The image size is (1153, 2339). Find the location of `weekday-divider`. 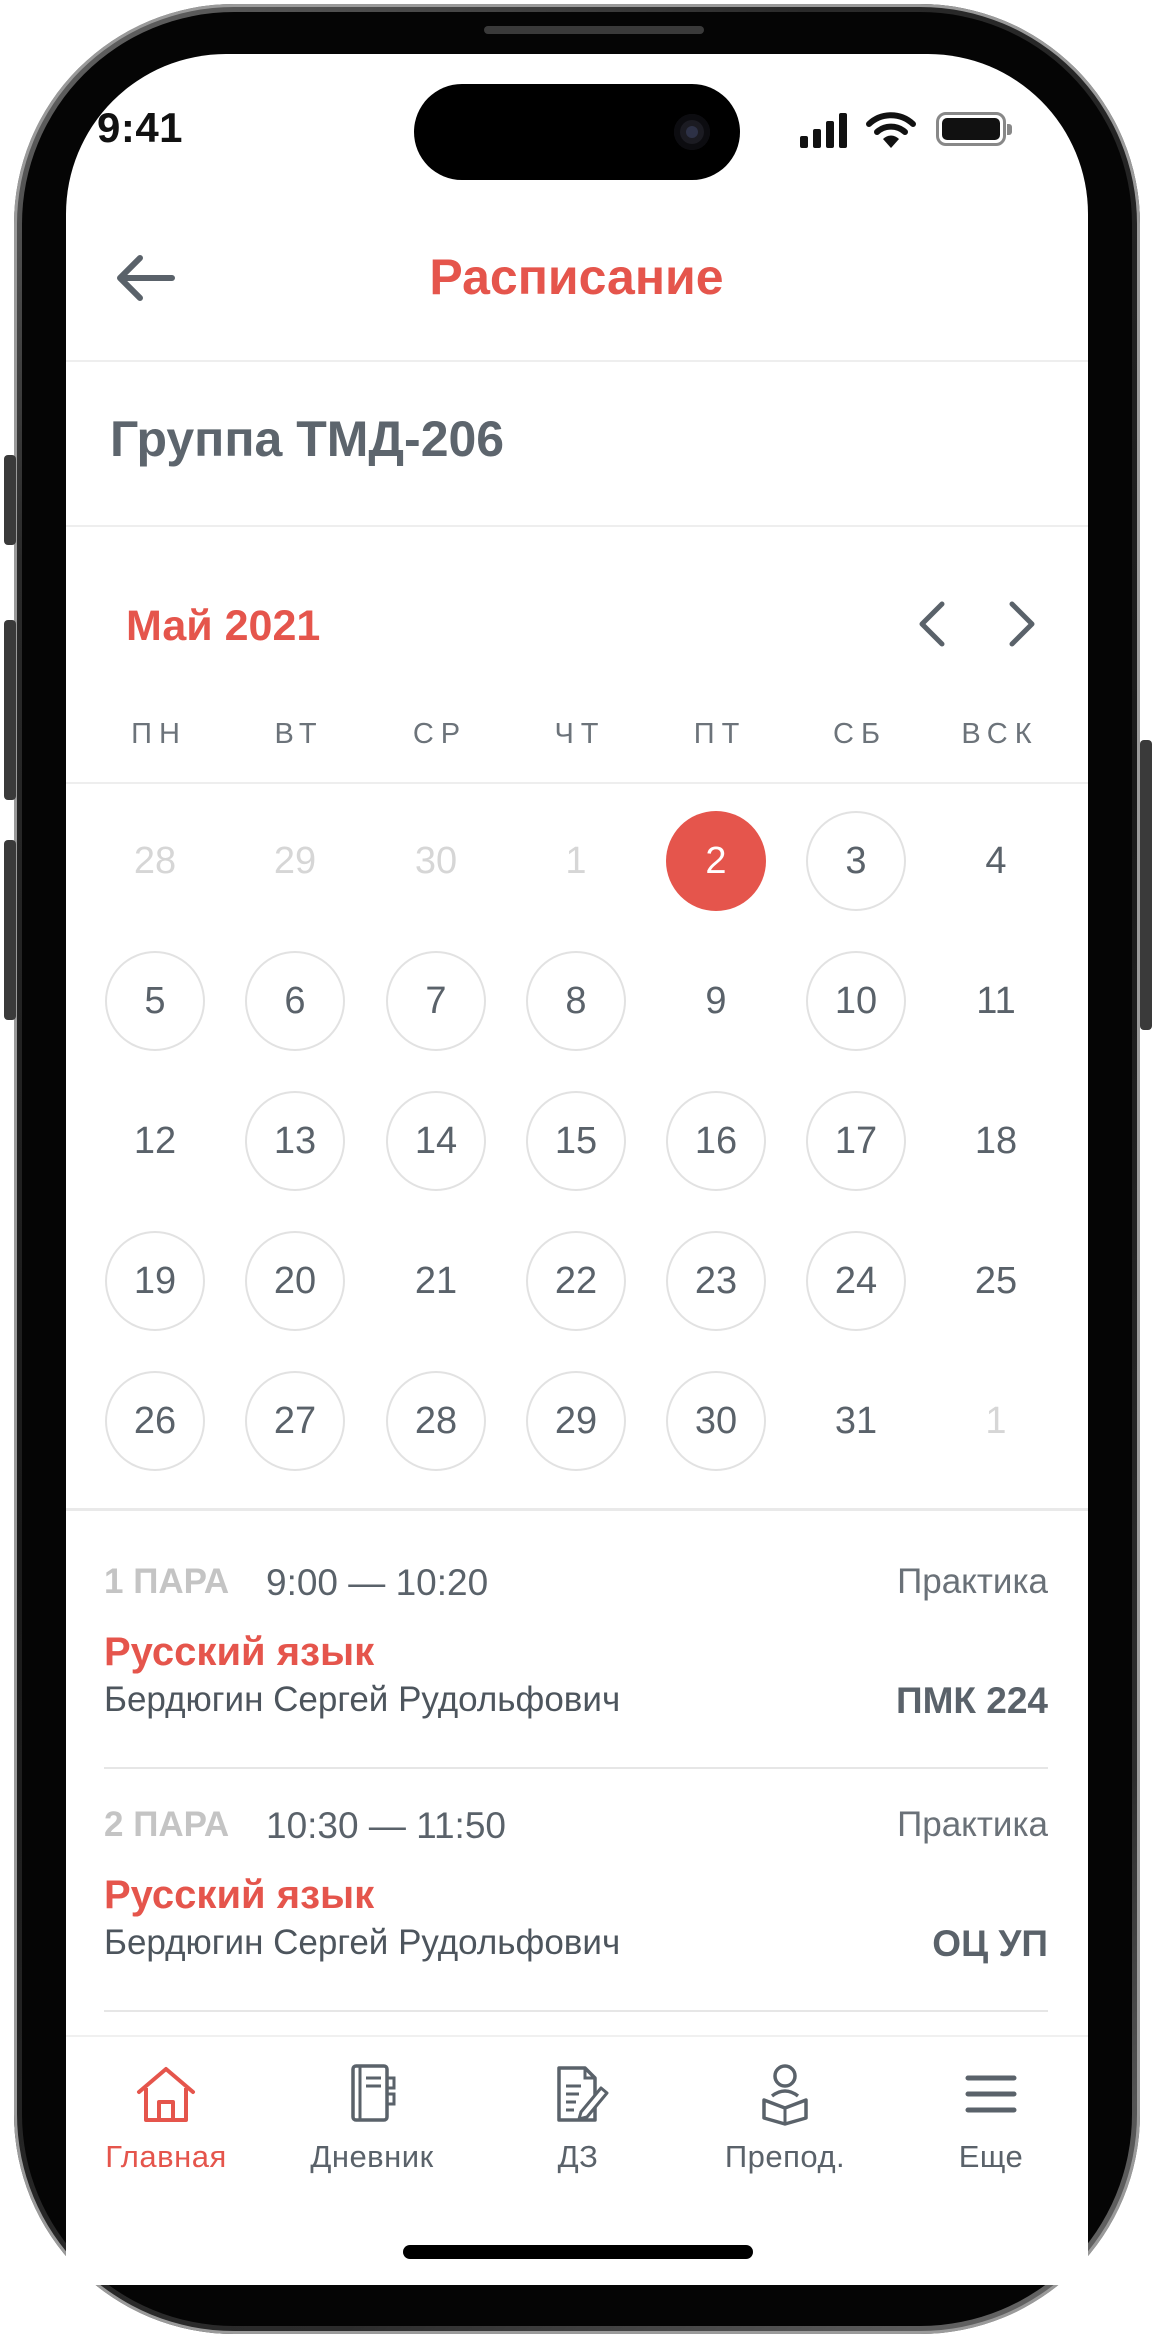

weekday-divider is located at coordinates (577, 783).